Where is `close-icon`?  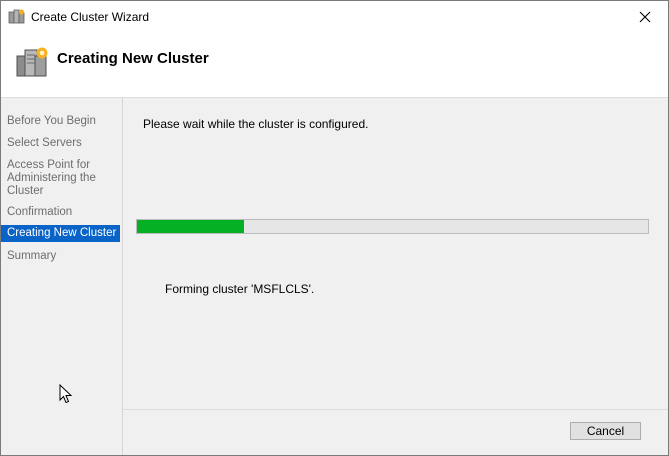 close-icon is located at coordinates (645, 16).